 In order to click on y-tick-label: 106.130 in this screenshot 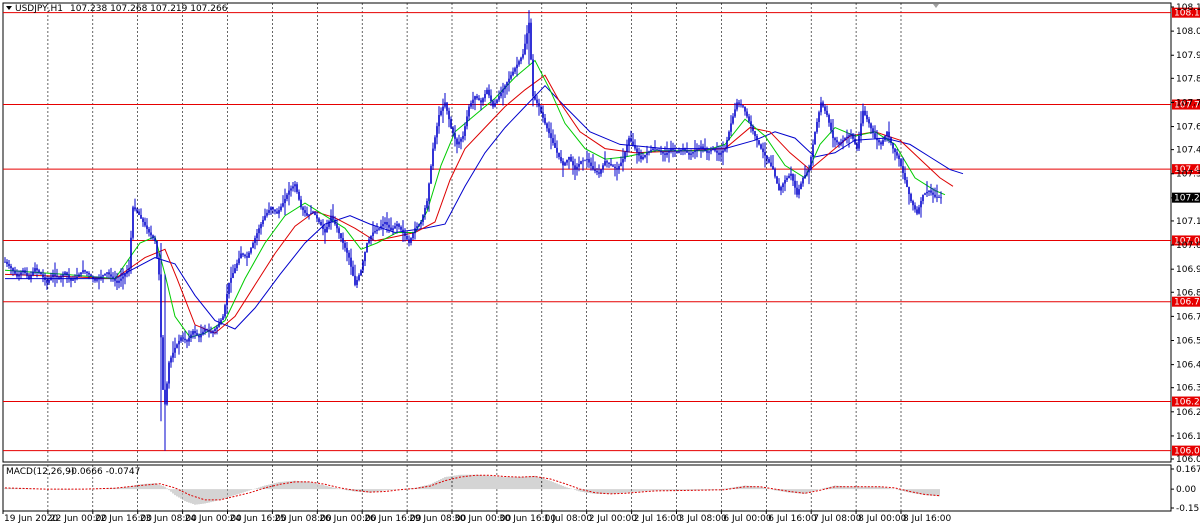, I will do `click(1188, 437)`.